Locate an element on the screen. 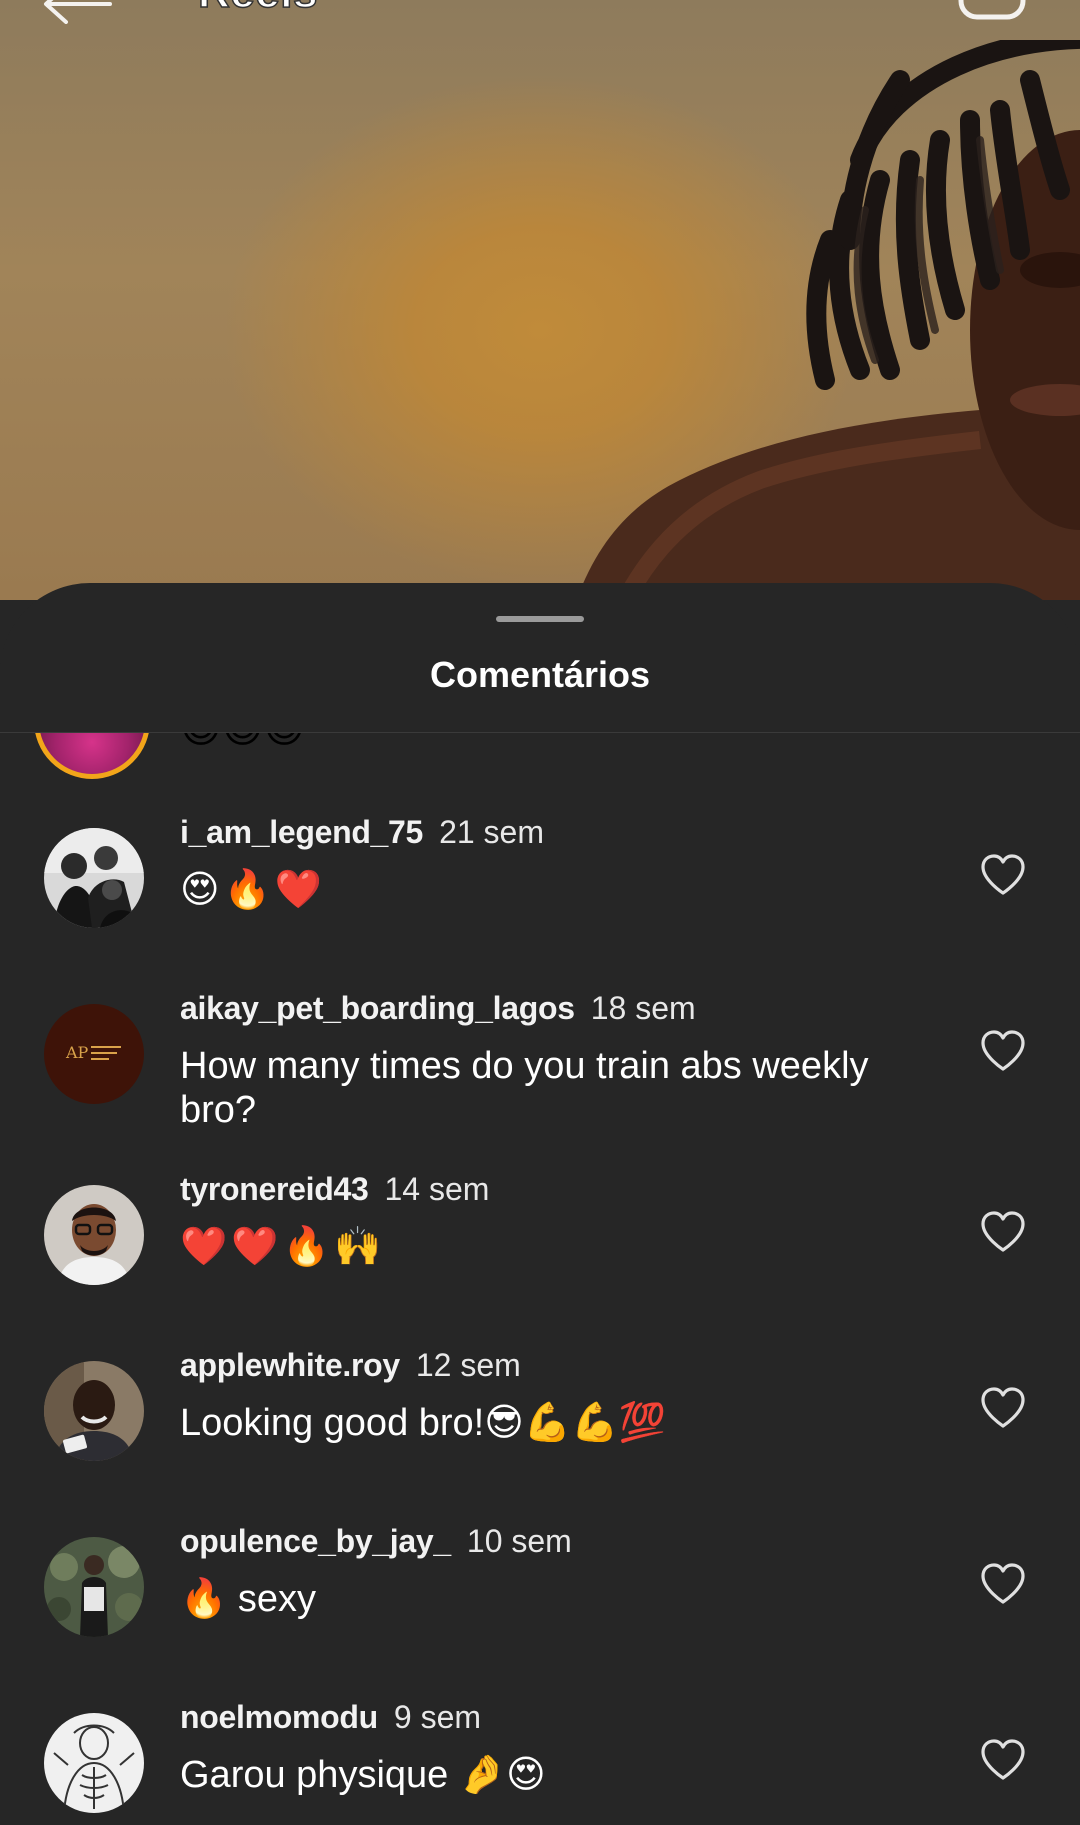 Image resolution: width=1080 pixels, height=1825 pixels. comment-item: opulence_by_jay_ 10 sem 🔥 sexy is located at coordinates (540, 1584).